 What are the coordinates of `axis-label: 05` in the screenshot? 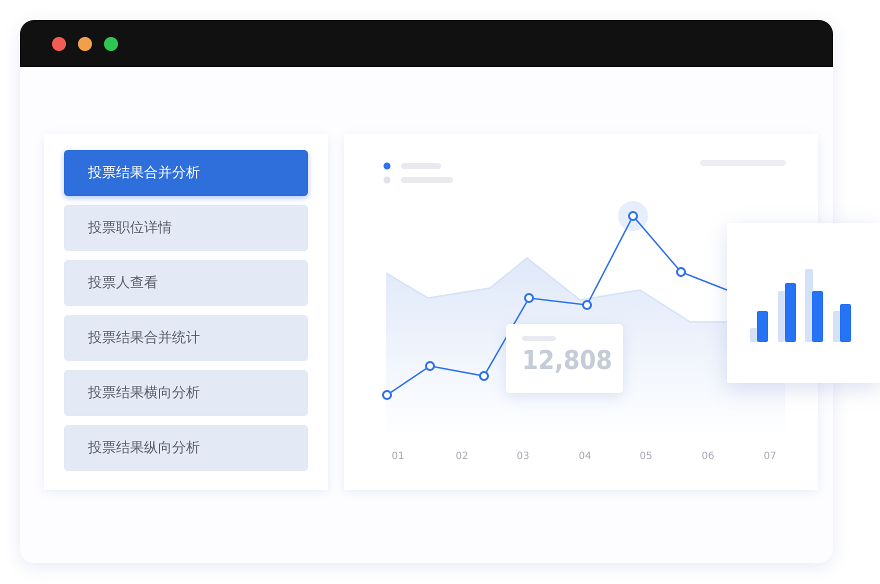 It's located at (646, 456).